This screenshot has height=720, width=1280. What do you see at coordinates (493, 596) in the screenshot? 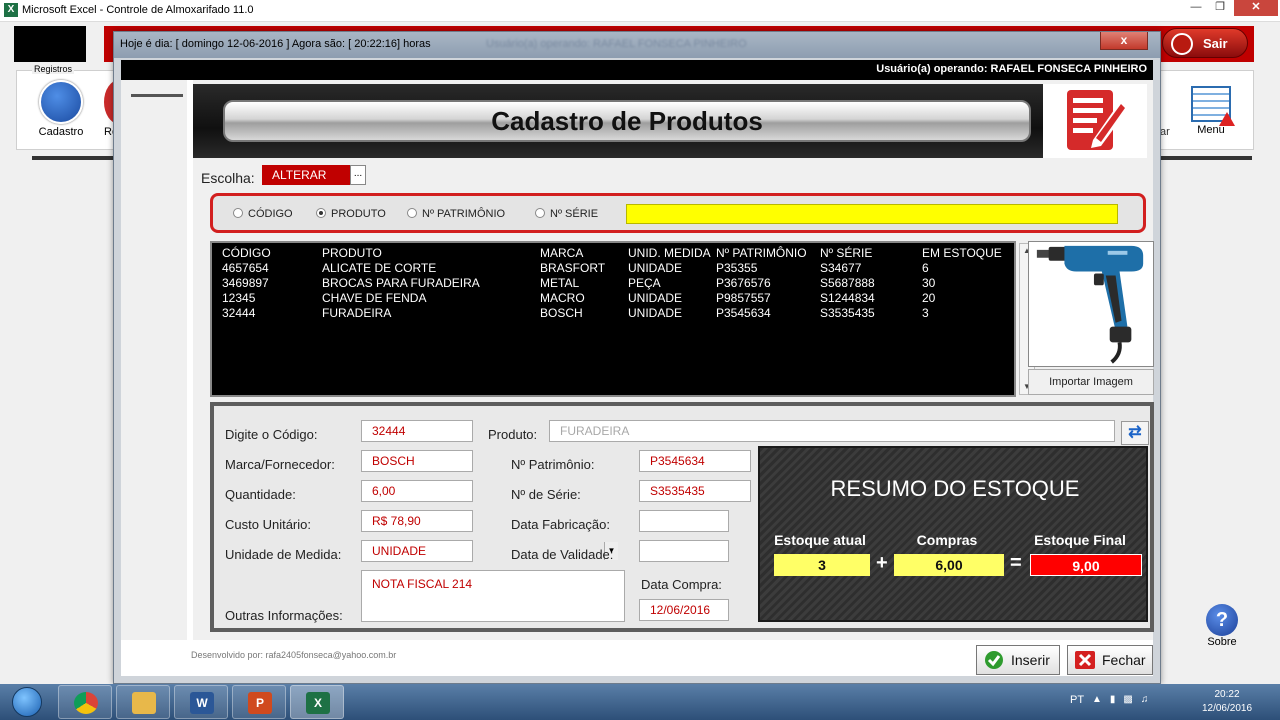
I see `outras-textarea: NOTA FISCAL 214` at bounding box center [493, 596].